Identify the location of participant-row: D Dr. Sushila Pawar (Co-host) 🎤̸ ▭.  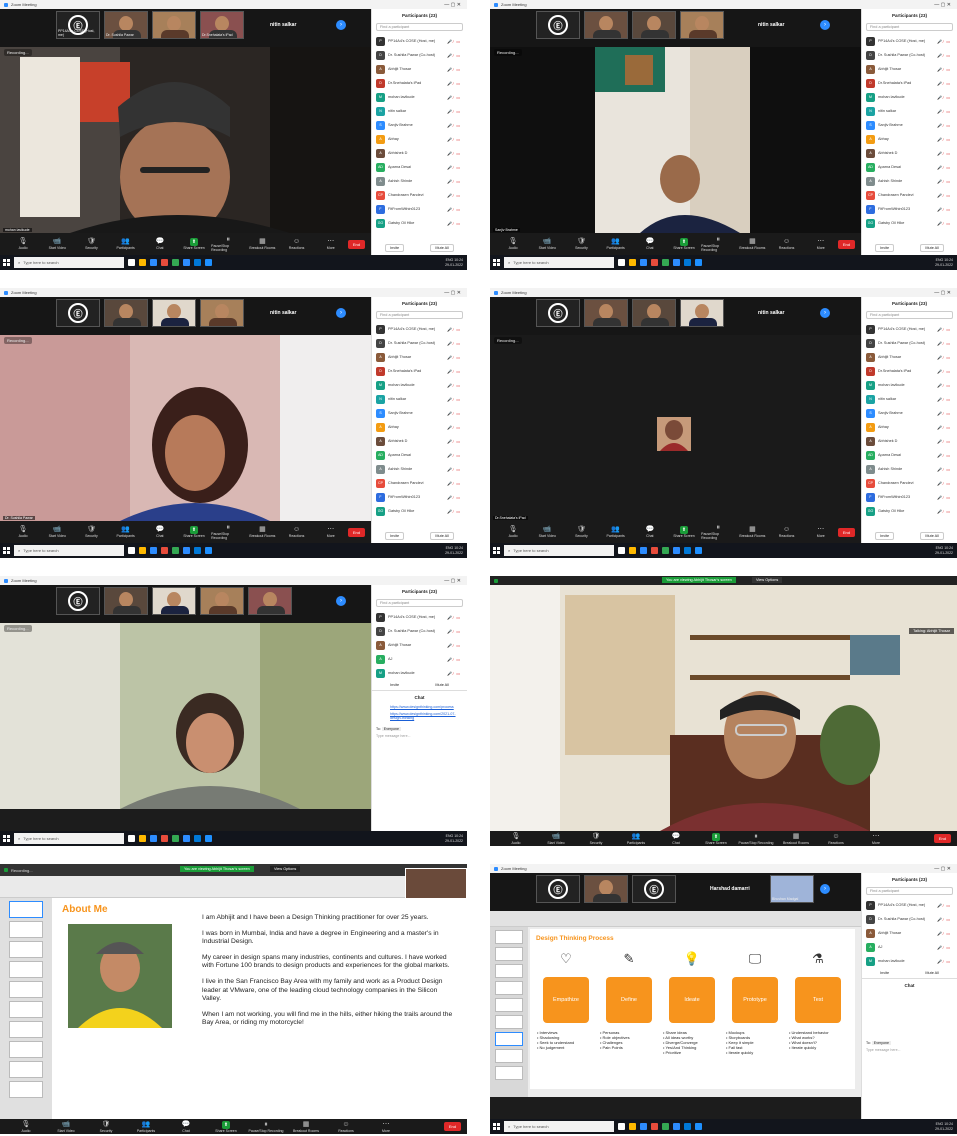
(909, 55).